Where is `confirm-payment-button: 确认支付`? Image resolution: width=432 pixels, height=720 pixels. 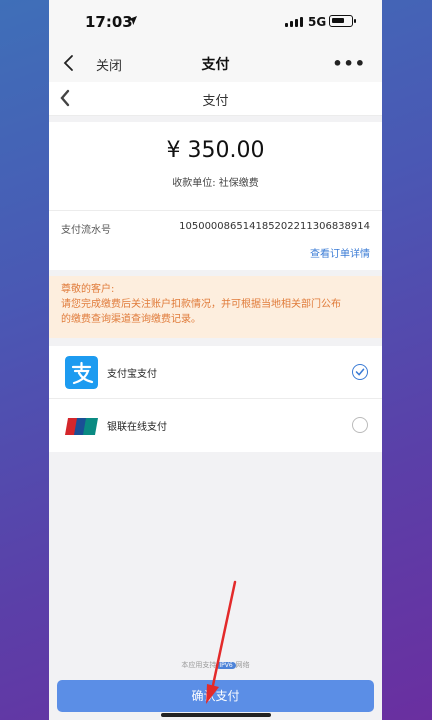
confirm-payment-button: 确认支付 is located at coordinates (215, 696).